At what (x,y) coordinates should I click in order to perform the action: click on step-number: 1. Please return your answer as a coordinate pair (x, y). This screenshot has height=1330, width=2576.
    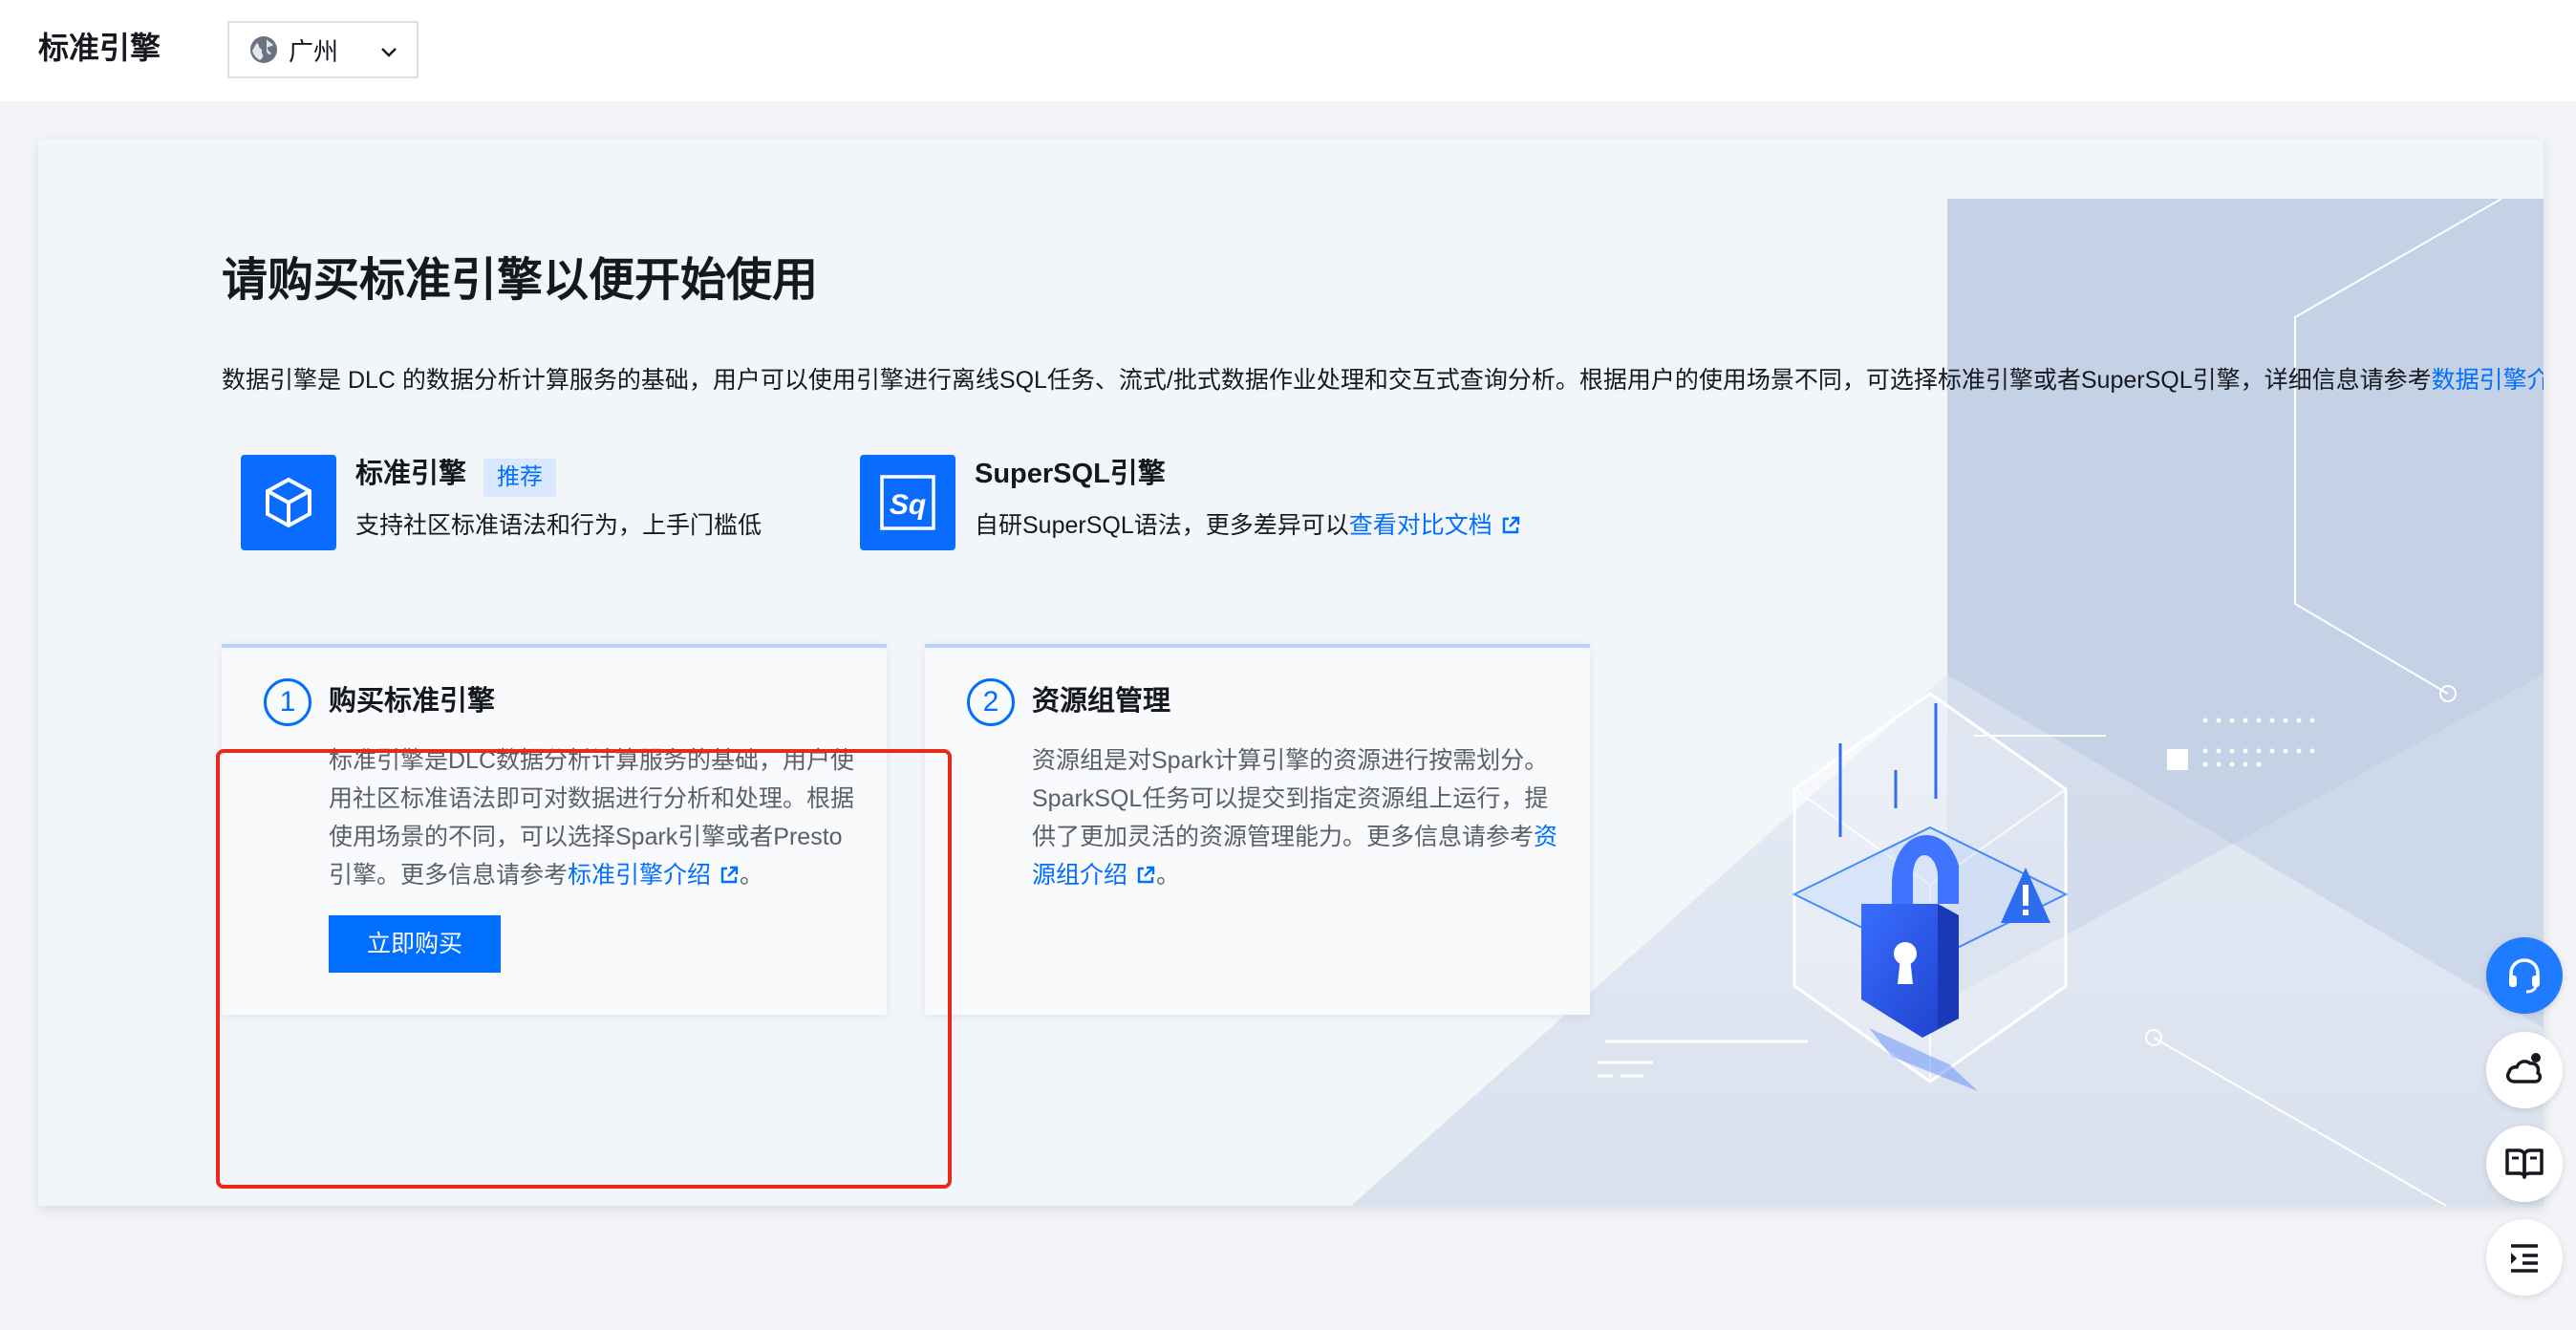
    Looking at the image, I should click on (287, 702).